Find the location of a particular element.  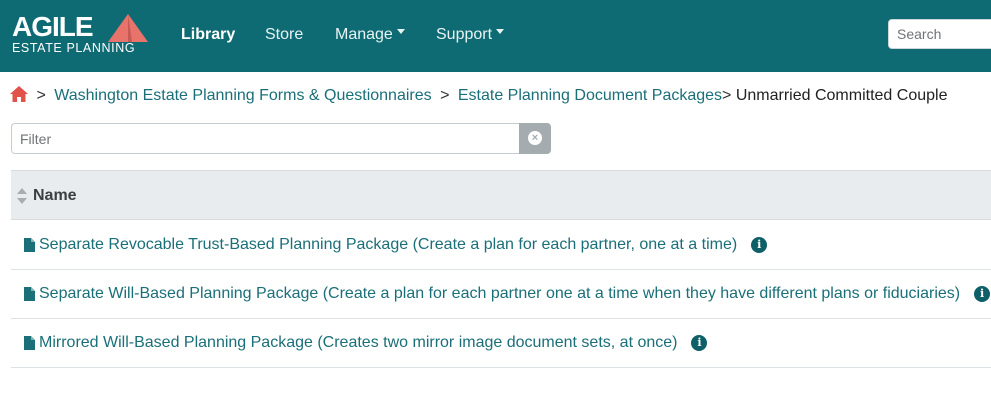

column-header-name: Name is located at coordinates (55, 196).